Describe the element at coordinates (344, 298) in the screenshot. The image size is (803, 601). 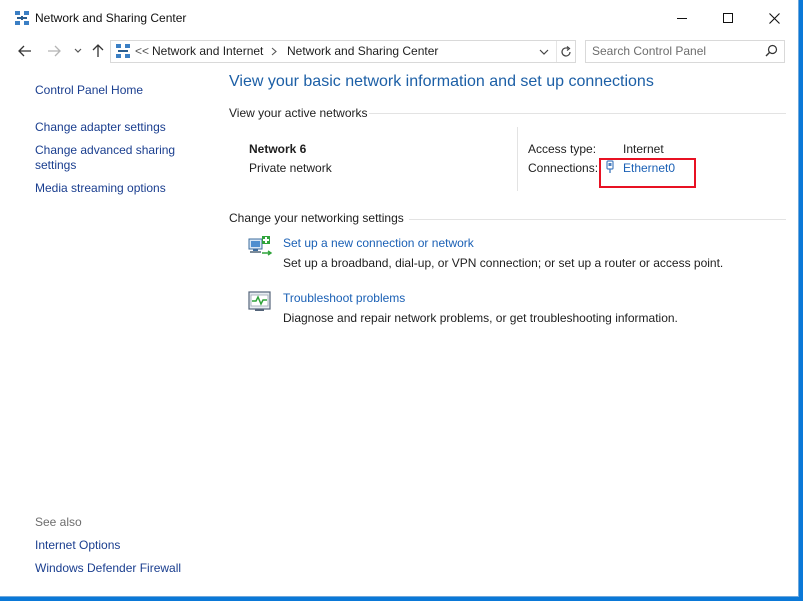
I see `troubleshoot-link: Troubleshoot problems` at that location.